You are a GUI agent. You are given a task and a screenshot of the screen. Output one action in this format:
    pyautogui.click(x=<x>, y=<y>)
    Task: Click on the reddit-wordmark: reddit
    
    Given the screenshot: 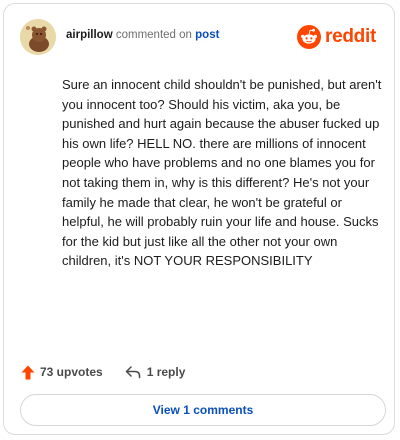 What is the action you would take?
    pyautogui.click(x=350, y=36)
    